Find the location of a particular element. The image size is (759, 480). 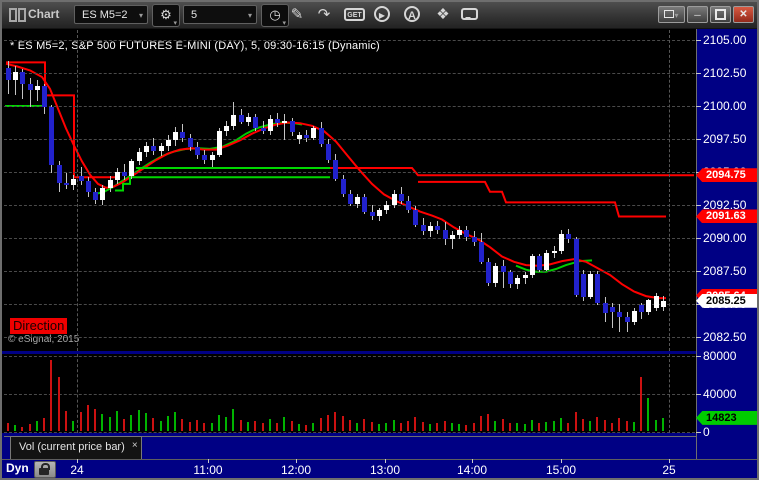

price-axis-label: 2105.00 is located at coordinates (724, 40).